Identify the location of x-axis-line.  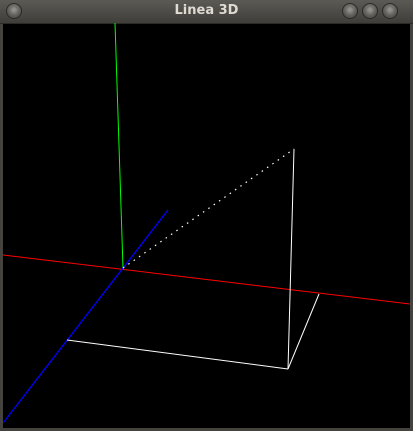
(206, 279).